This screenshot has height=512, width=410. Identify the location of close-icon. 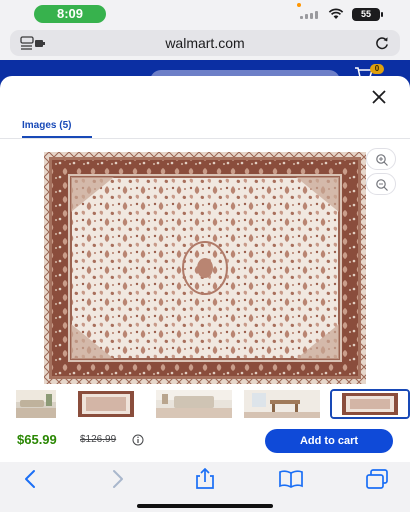
(379, 97).